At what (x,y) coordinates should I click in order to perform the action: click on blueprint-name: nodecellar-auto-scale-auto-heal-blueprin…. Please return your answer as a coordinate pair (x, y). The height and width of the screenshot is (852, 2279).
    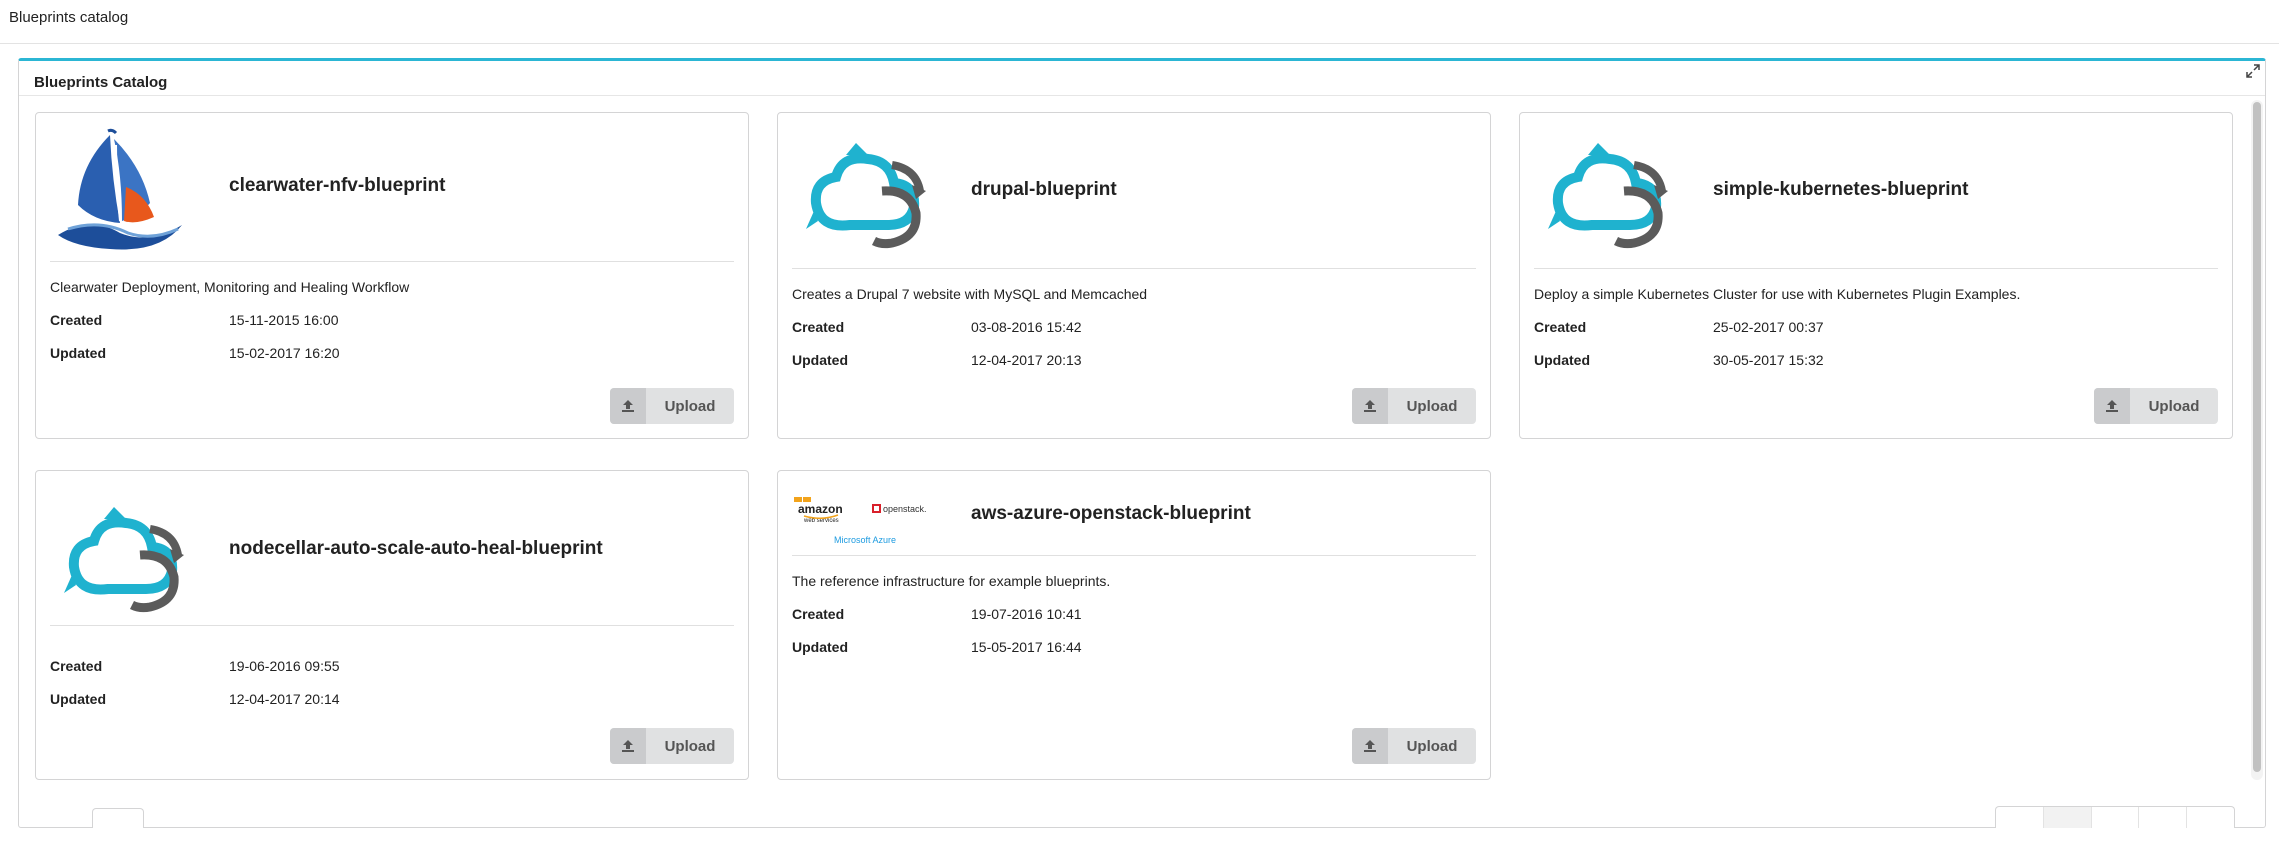
    Looking at the image, I should click on (416, 549).